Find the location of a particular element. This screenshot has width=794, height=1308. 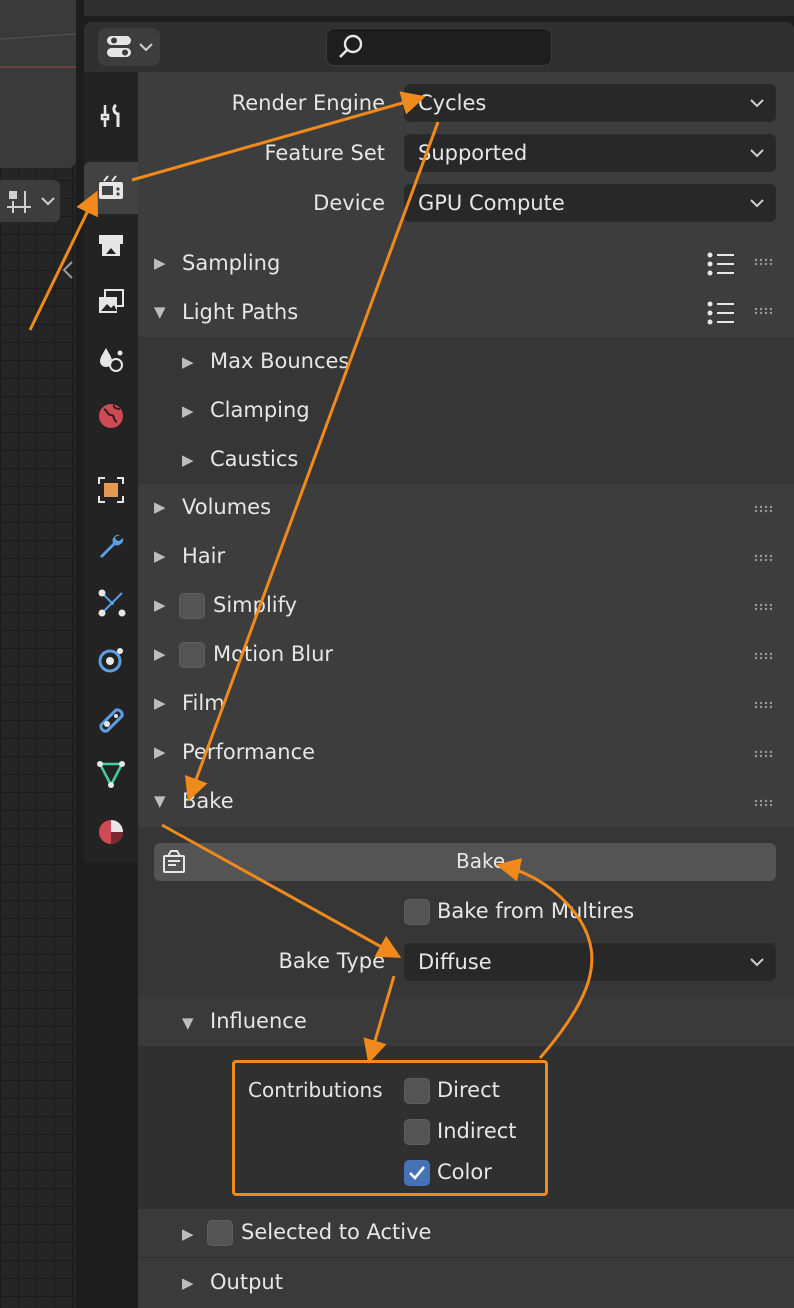

render-icon is located at coordinates (111, 187).